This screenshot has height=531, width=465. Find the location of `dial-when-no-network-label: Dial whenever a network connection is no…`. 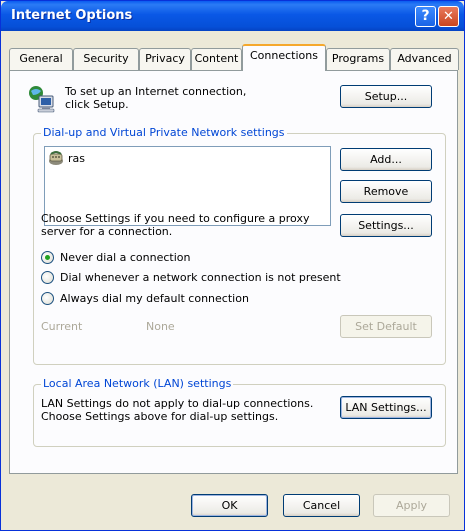

dial-when-no-network-label: Dial whenever a network connection is no… is located at coordinates (200, 277).